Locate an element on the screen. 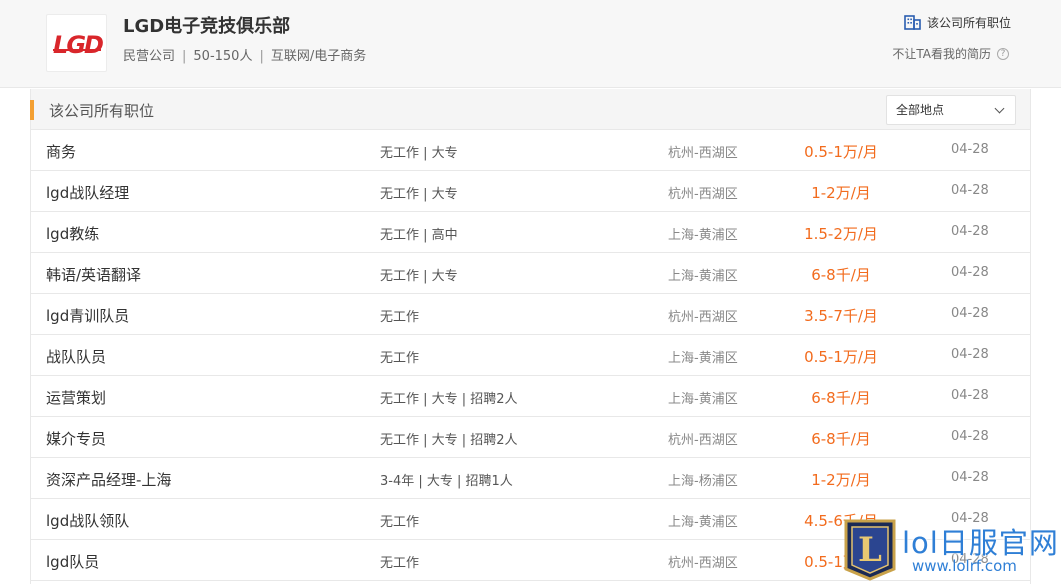 The height and width of the screenshot is (584, 1061). jobs-panel-header: 该公司所有职位 全部地点 is located at coordinates (530, 109).